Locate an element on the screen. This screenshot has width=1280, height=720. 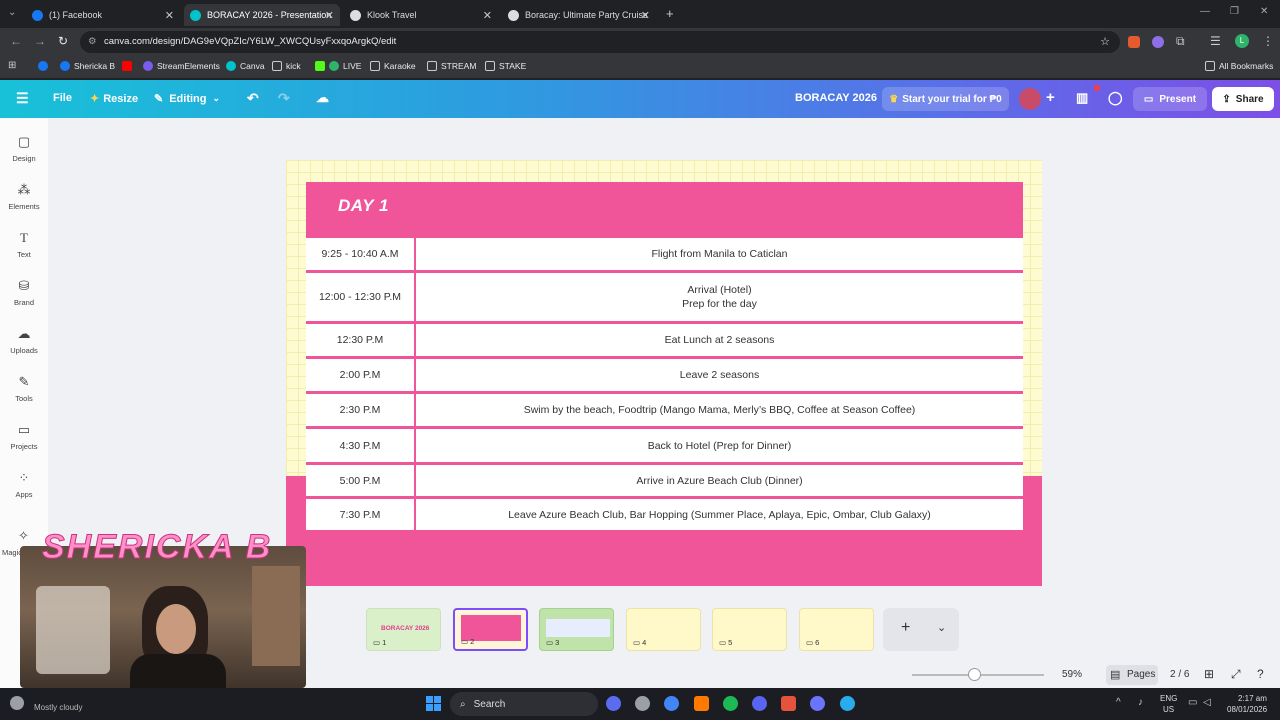
time-cell: 2:00 P.M is located at coordinates (360, 375).